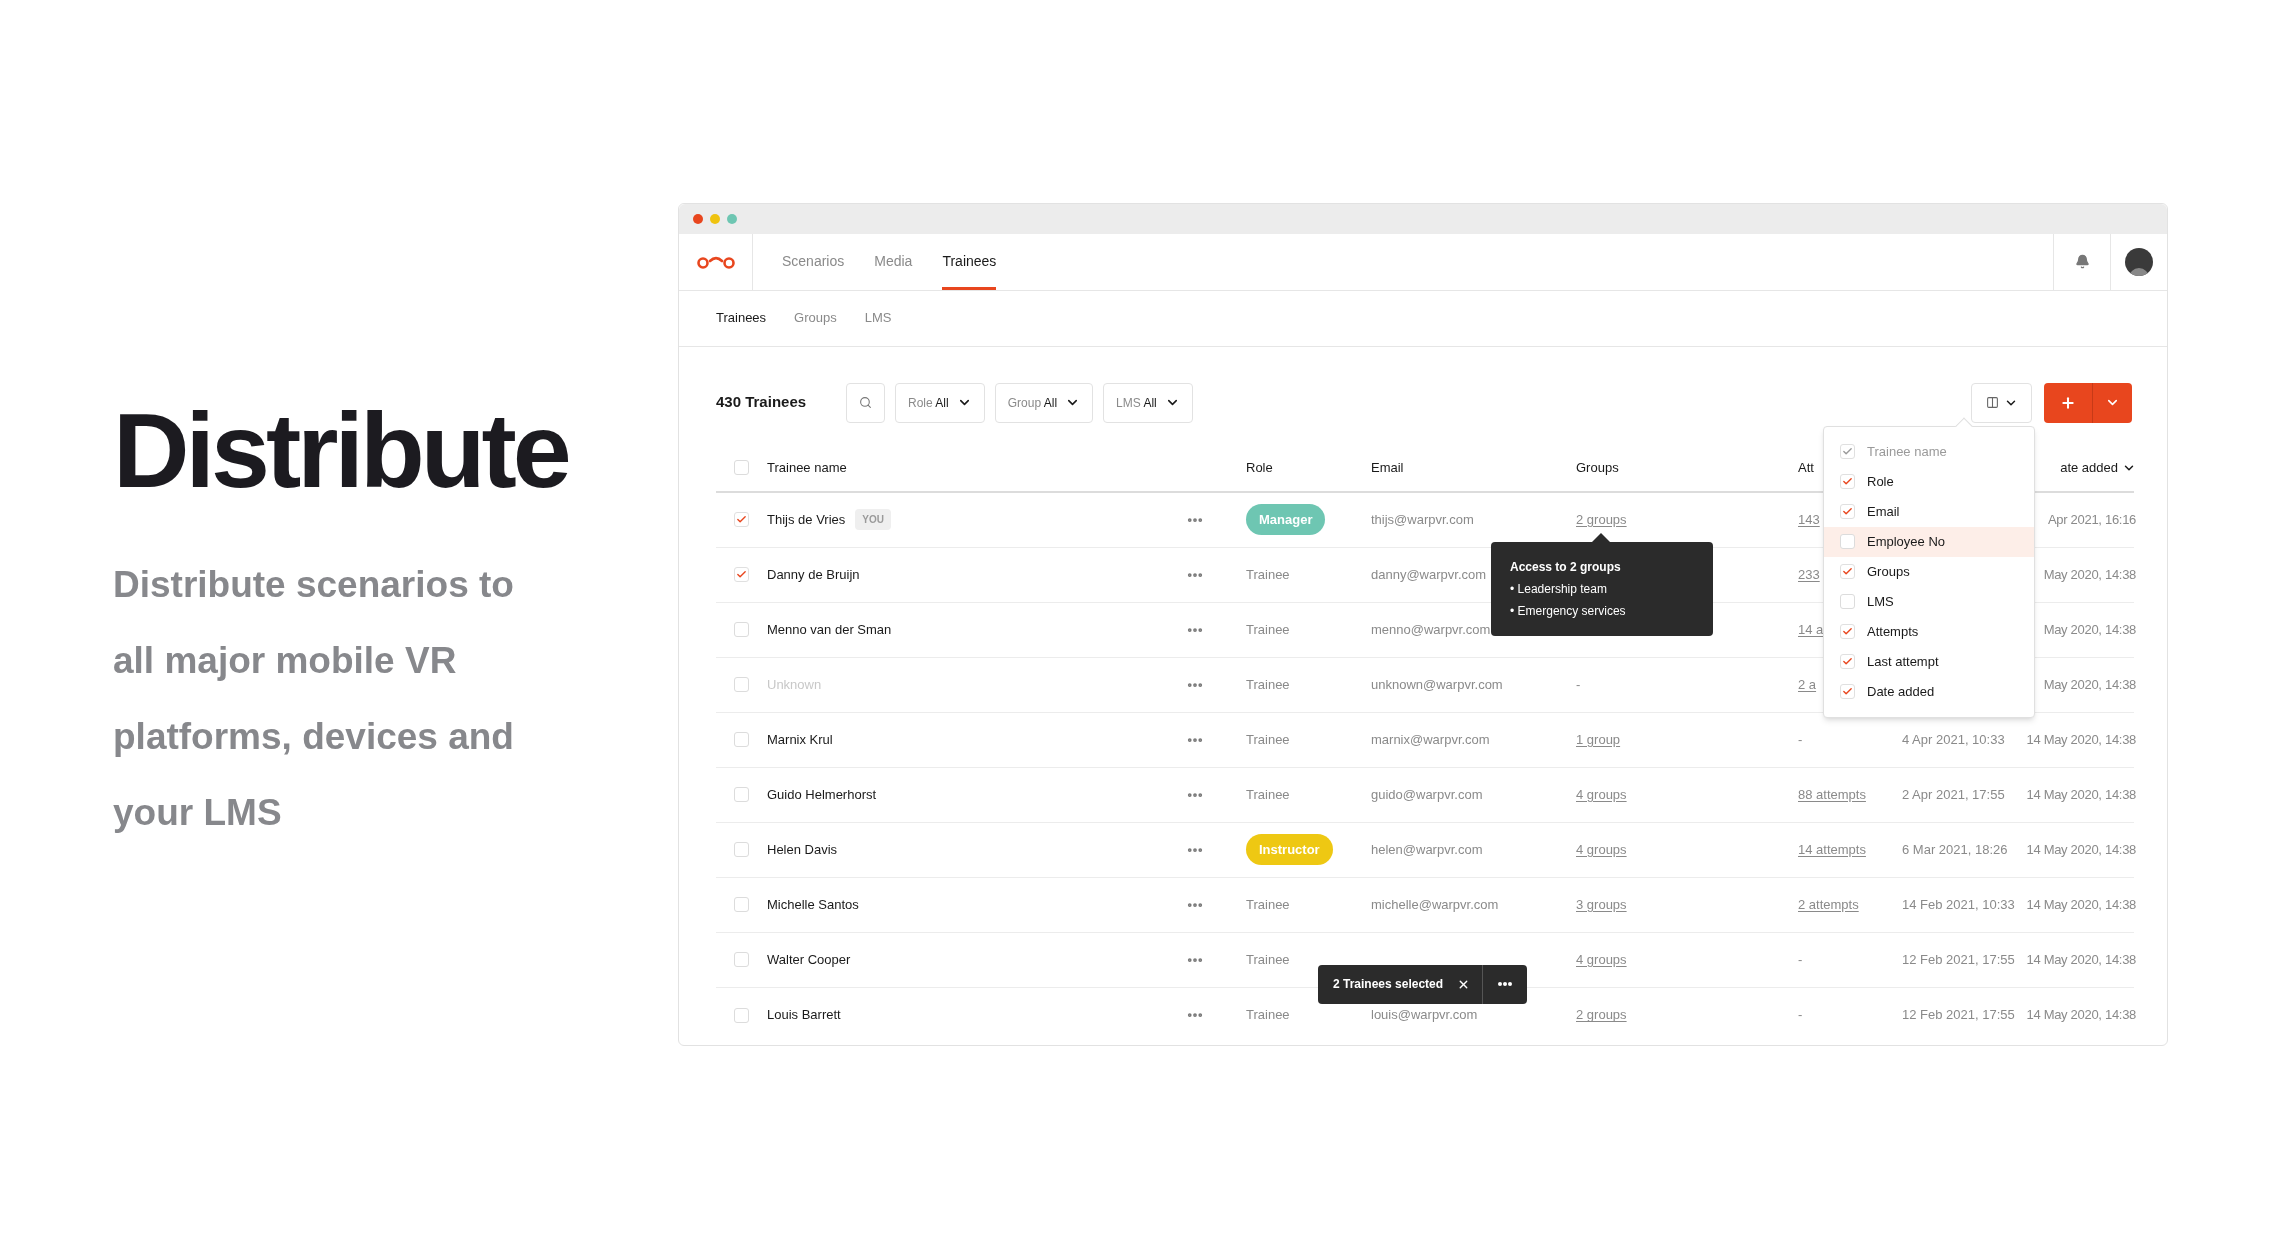 The width and height of the screenshot is (2286, 1248). Describe the element at coordinates (1388, 984) in the screenshot. I see `selection-count: 2 Trainees selected` at that location.